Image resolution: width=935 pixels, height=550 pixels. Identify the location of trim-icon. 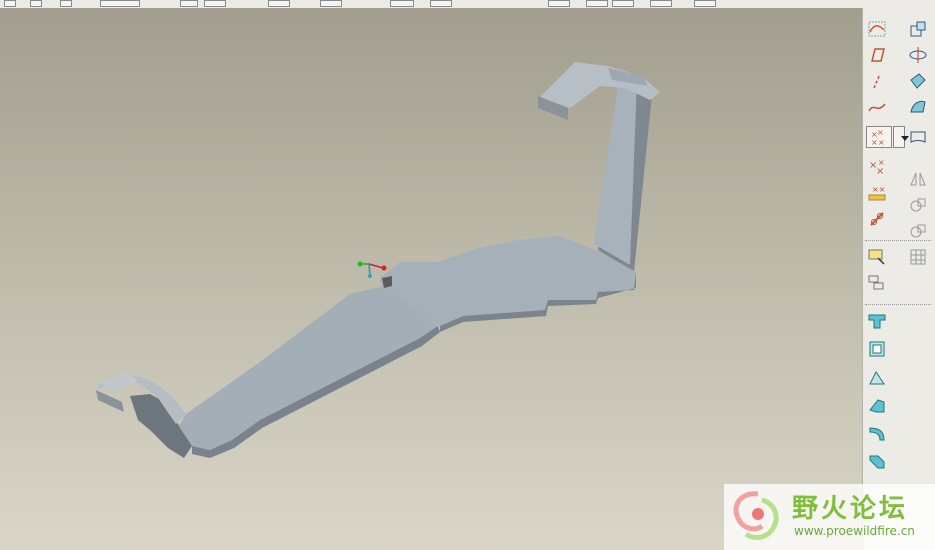
(918, 231).